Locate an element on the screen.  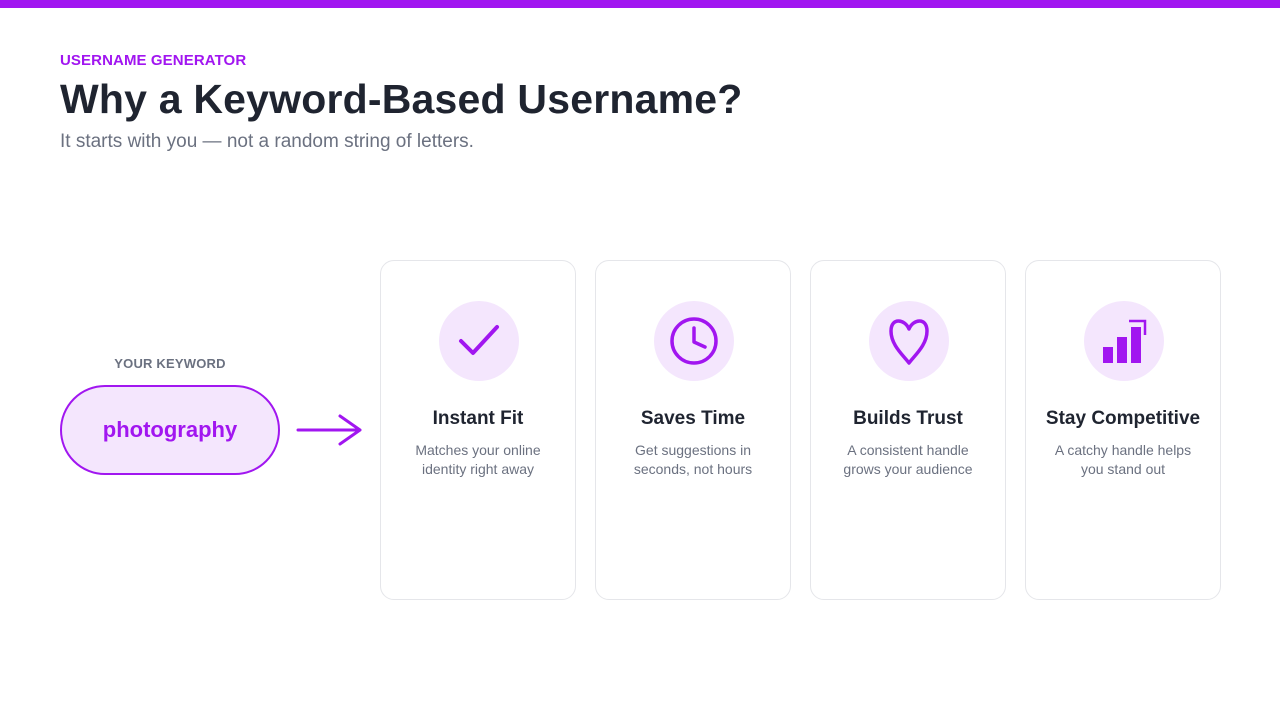
card-description: A catchy handle helps you stand out is located at coordinates (1123, 459).